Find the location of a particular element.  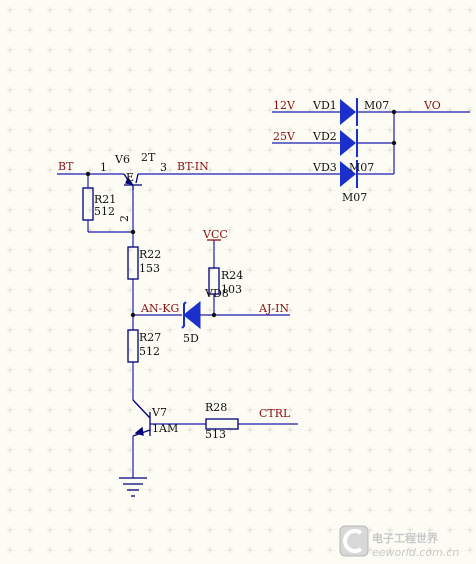

r28-ref: R28 is located at coordinates (216, 407).